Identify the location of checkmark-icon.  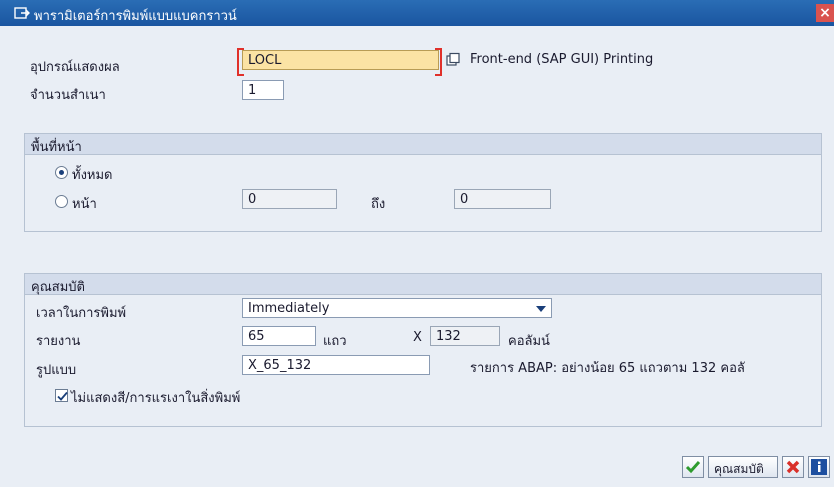
(62, 396).